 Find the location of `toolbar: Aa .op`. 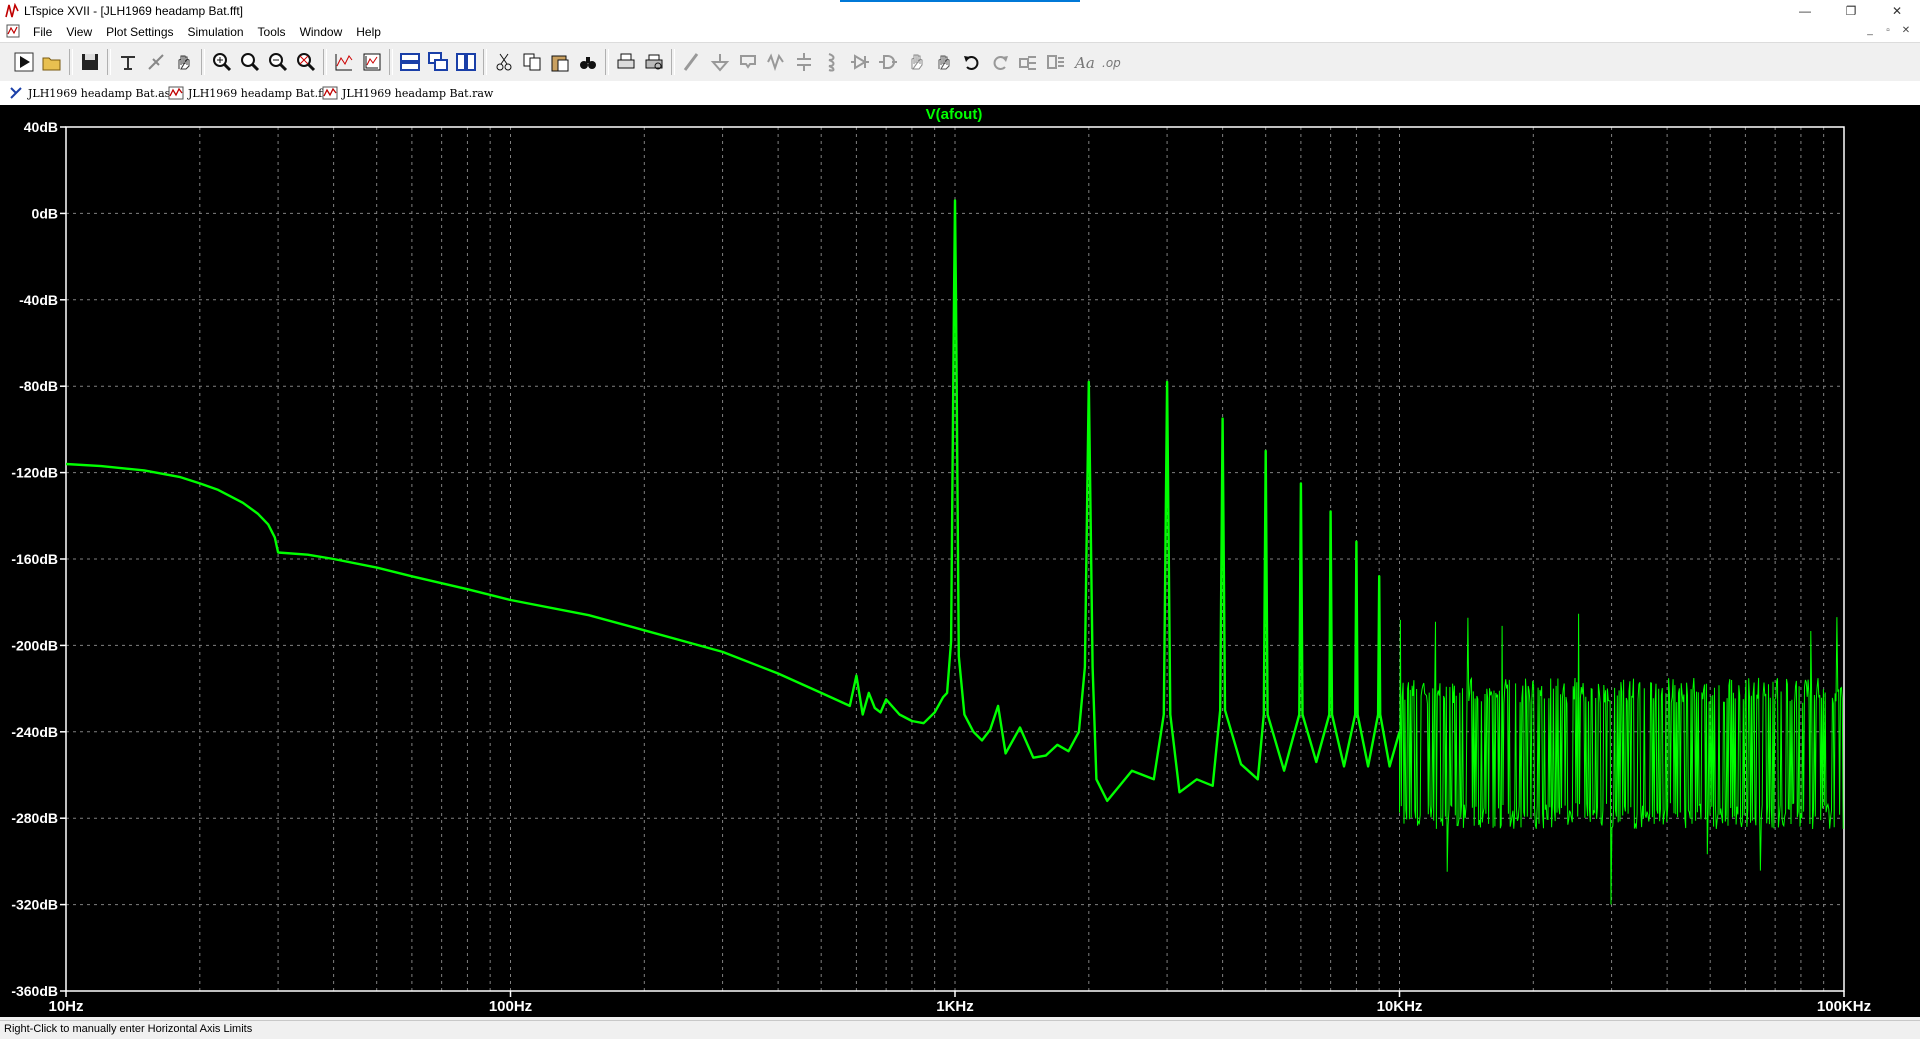

toolbar: Aa .op is located at coordinates (960, 62).